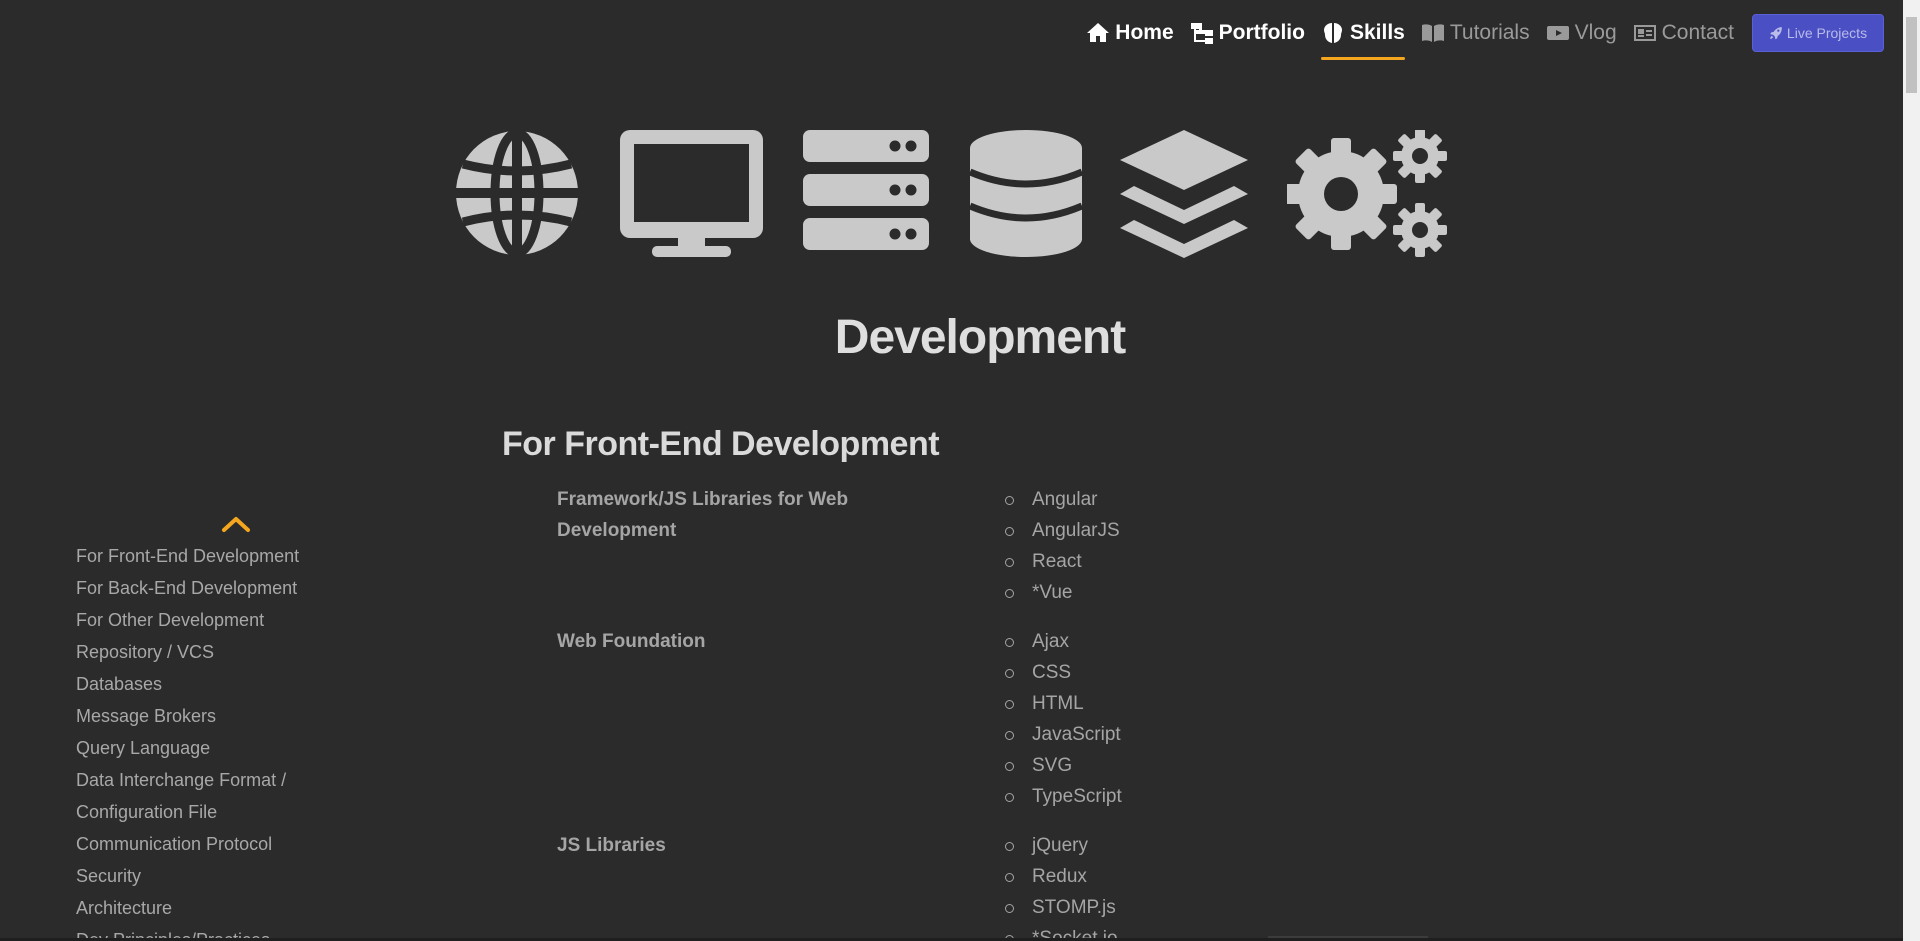 This screenshot has width=1920, height=941. I want to click on nav-skills-label: Skills, so click(1377, 32).